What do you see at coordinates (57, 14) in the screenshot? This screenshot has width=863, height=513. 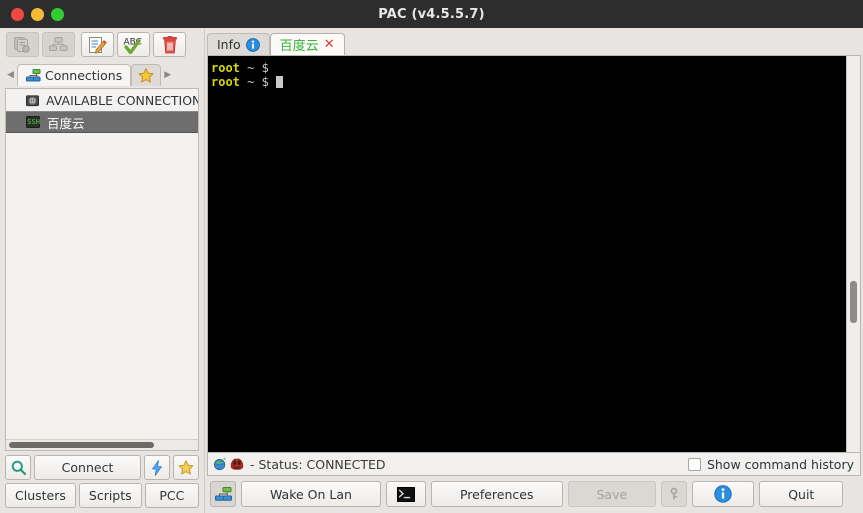 I see `maximize-window-button` at bounding box center [57, 14].